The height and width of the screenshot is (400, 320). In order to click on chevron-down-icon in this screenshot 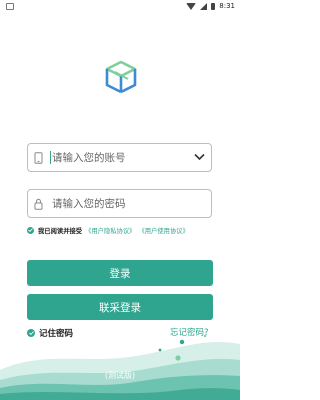, I will do `click(199, 157)`.